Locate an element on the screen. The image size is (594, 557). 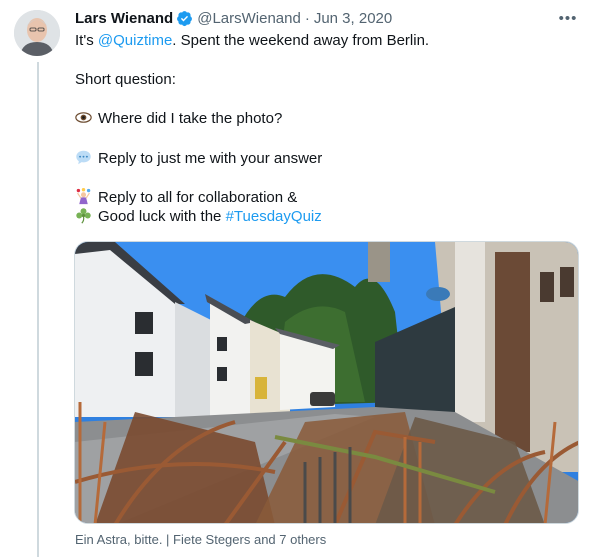
text-line-3: Where did I take the photo? is located at coordinates (327, 119).